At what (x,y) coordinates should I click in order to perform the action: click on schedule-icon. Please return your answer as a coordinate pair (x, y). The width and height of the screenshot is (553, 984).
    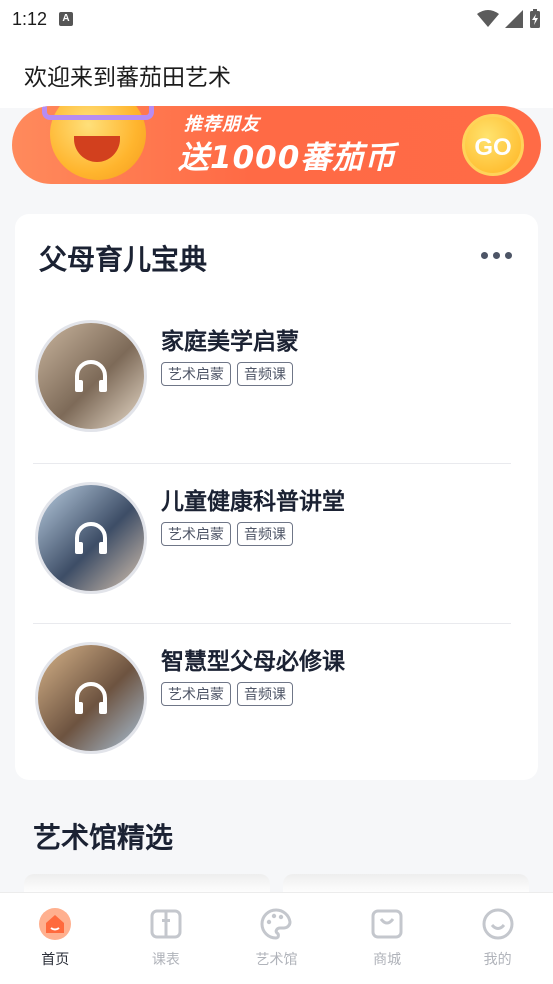
    Looking at the image, I should click on (166, 924).